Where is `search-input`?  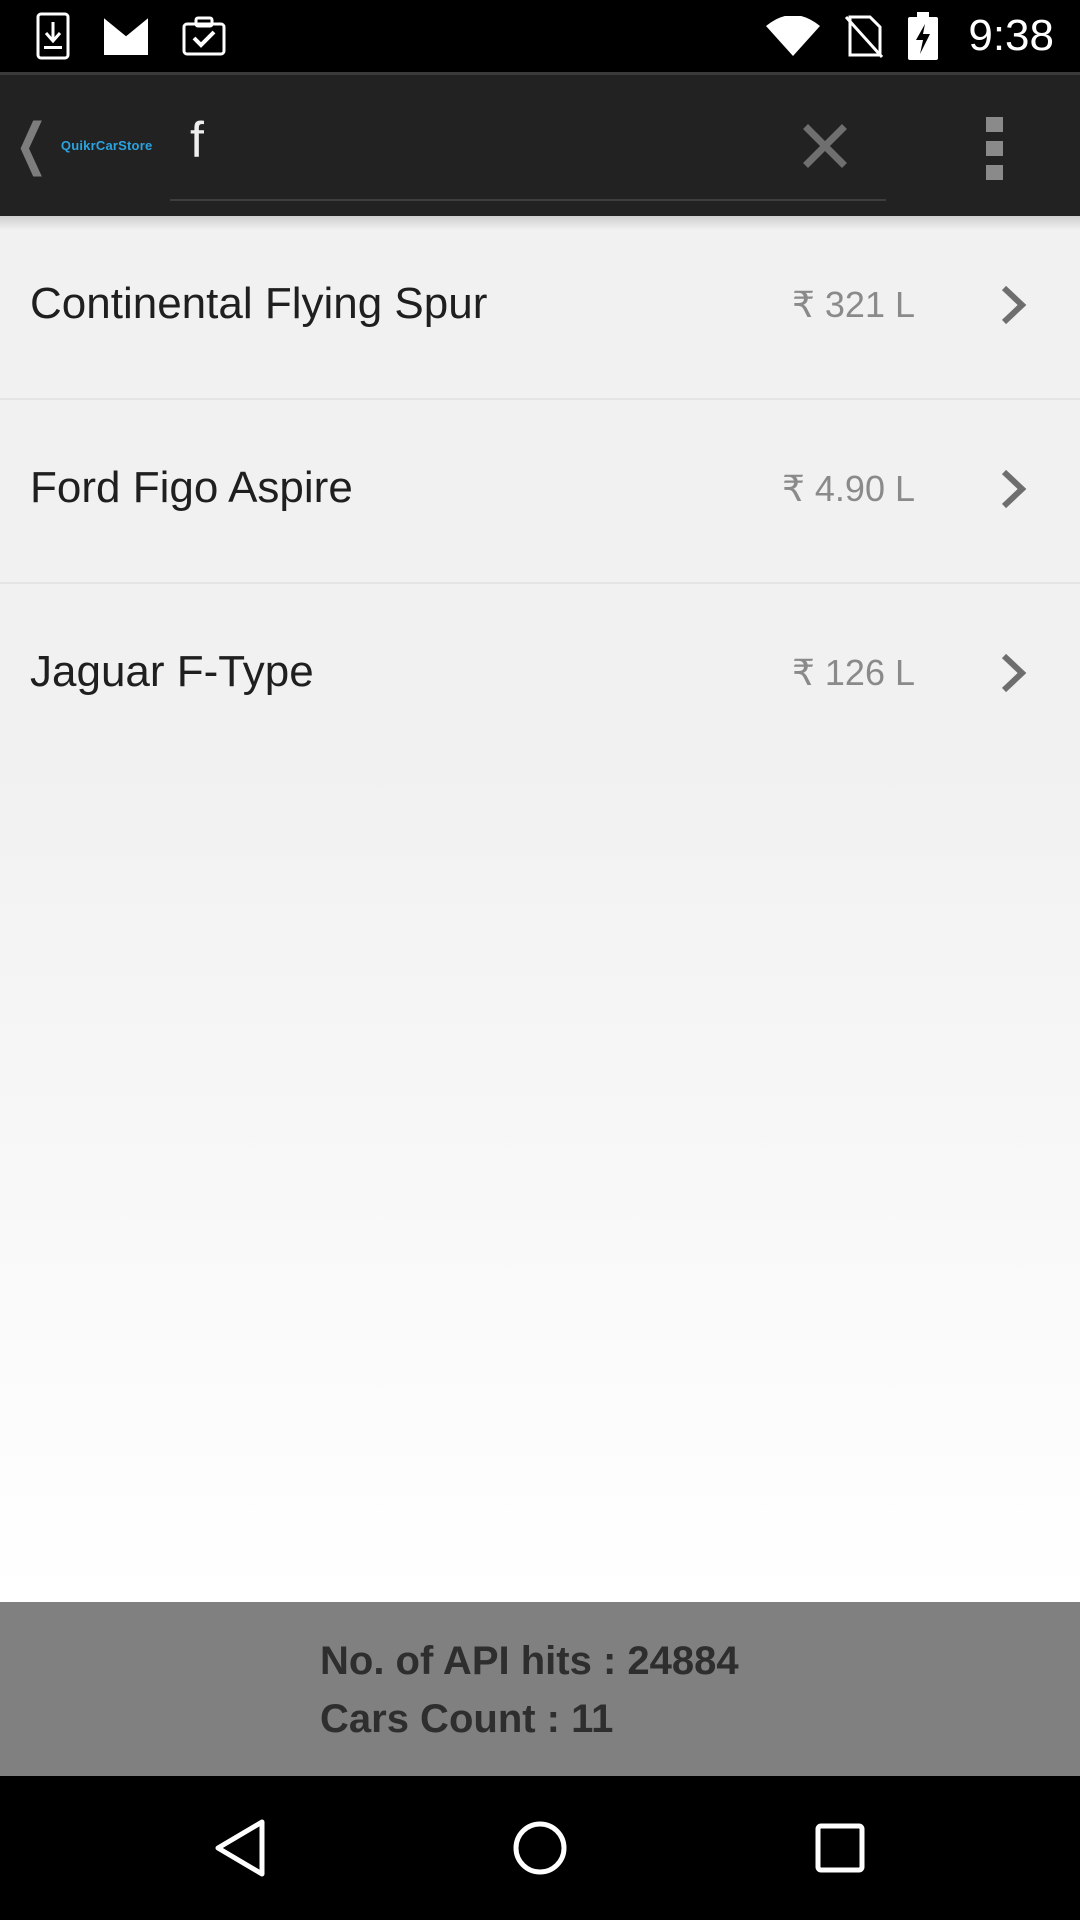
search-input is located at coordinates (470, 140).